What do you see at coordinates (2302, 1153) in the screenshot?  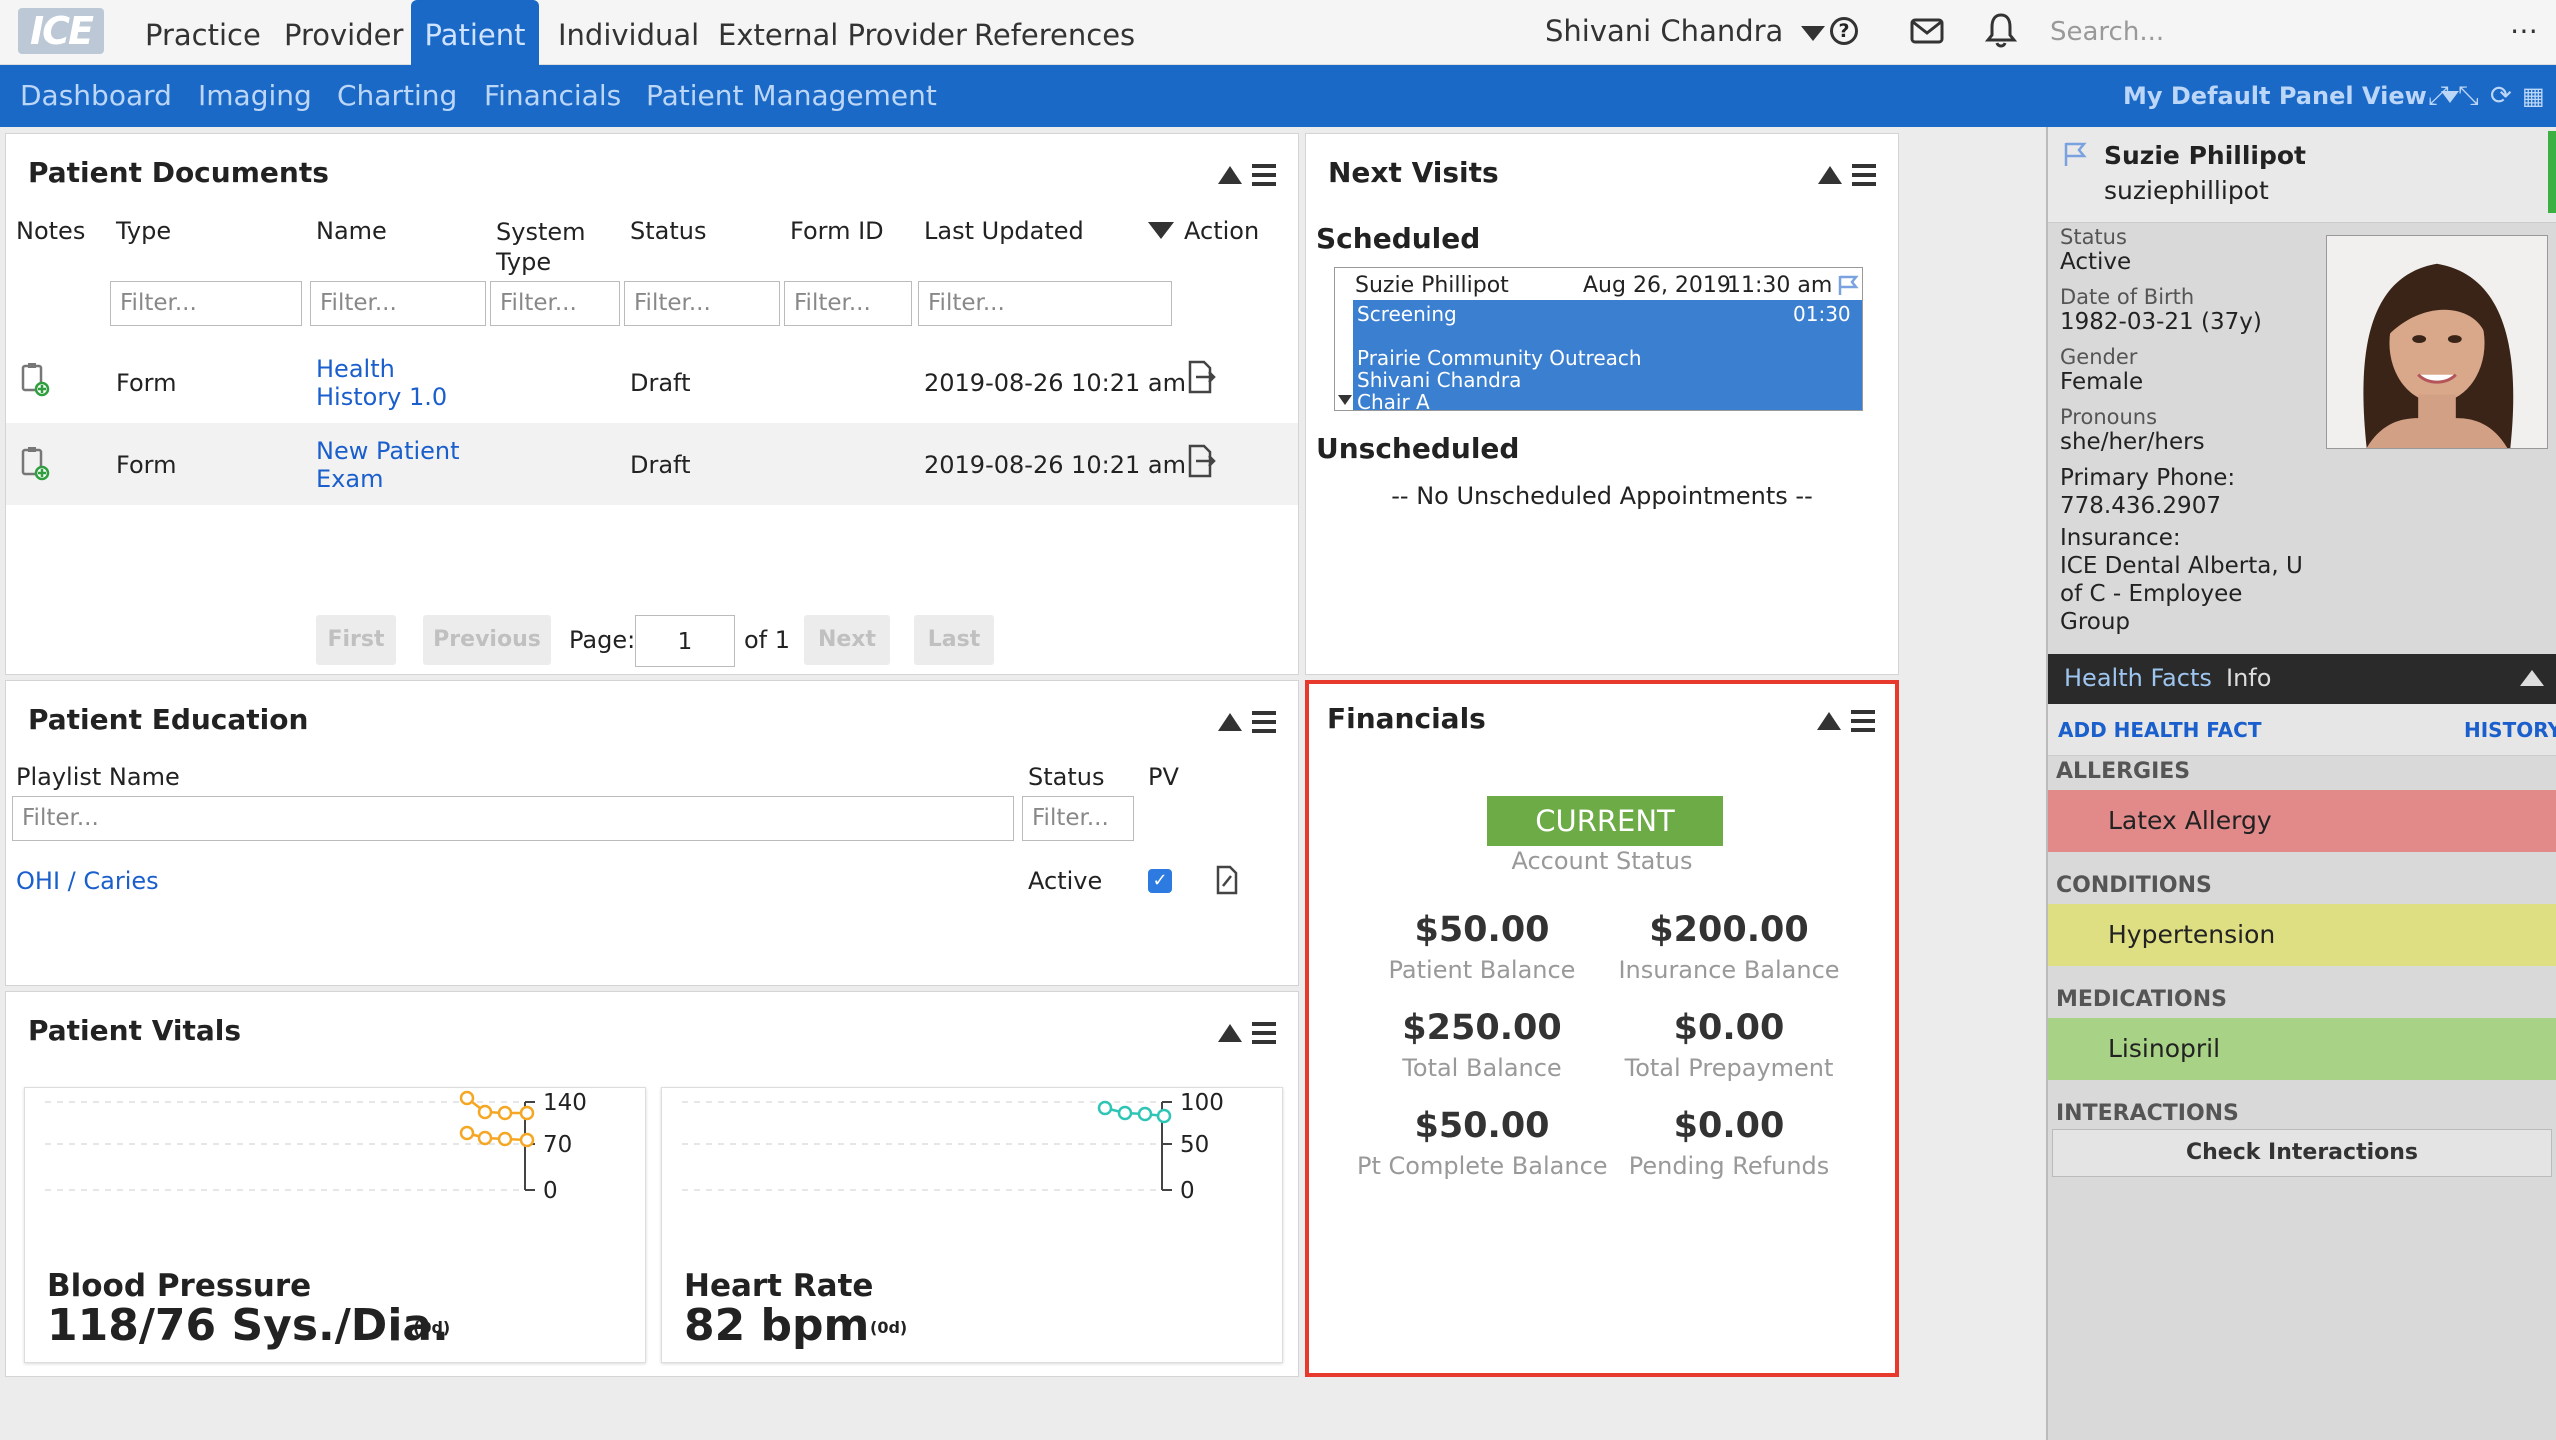 I see `check-interactions-button: Check Interactions` at bounding box center [2302, 1153].